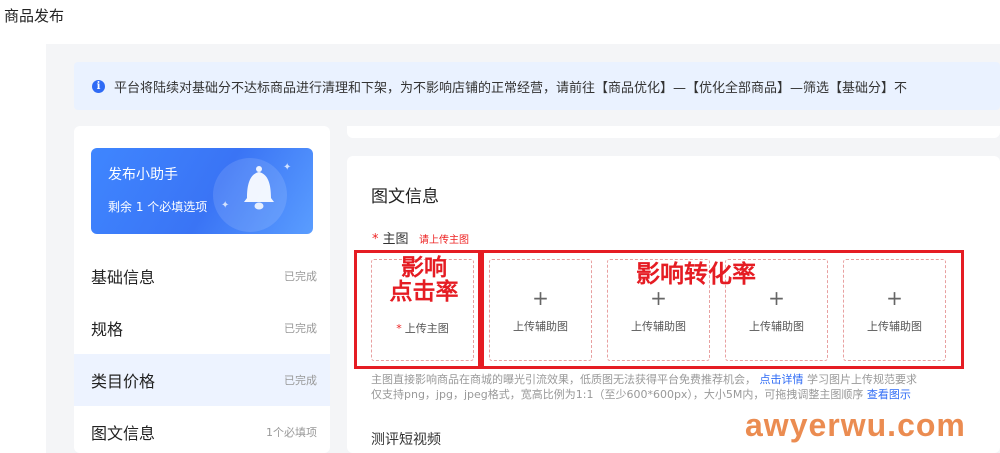 Image resolution: width=1000 pixels, height=453 pixels. What do you see at coordinates (782, 379) in the screenshot?
I see `details-link: 点击详情` at bounding box center [782, 379].